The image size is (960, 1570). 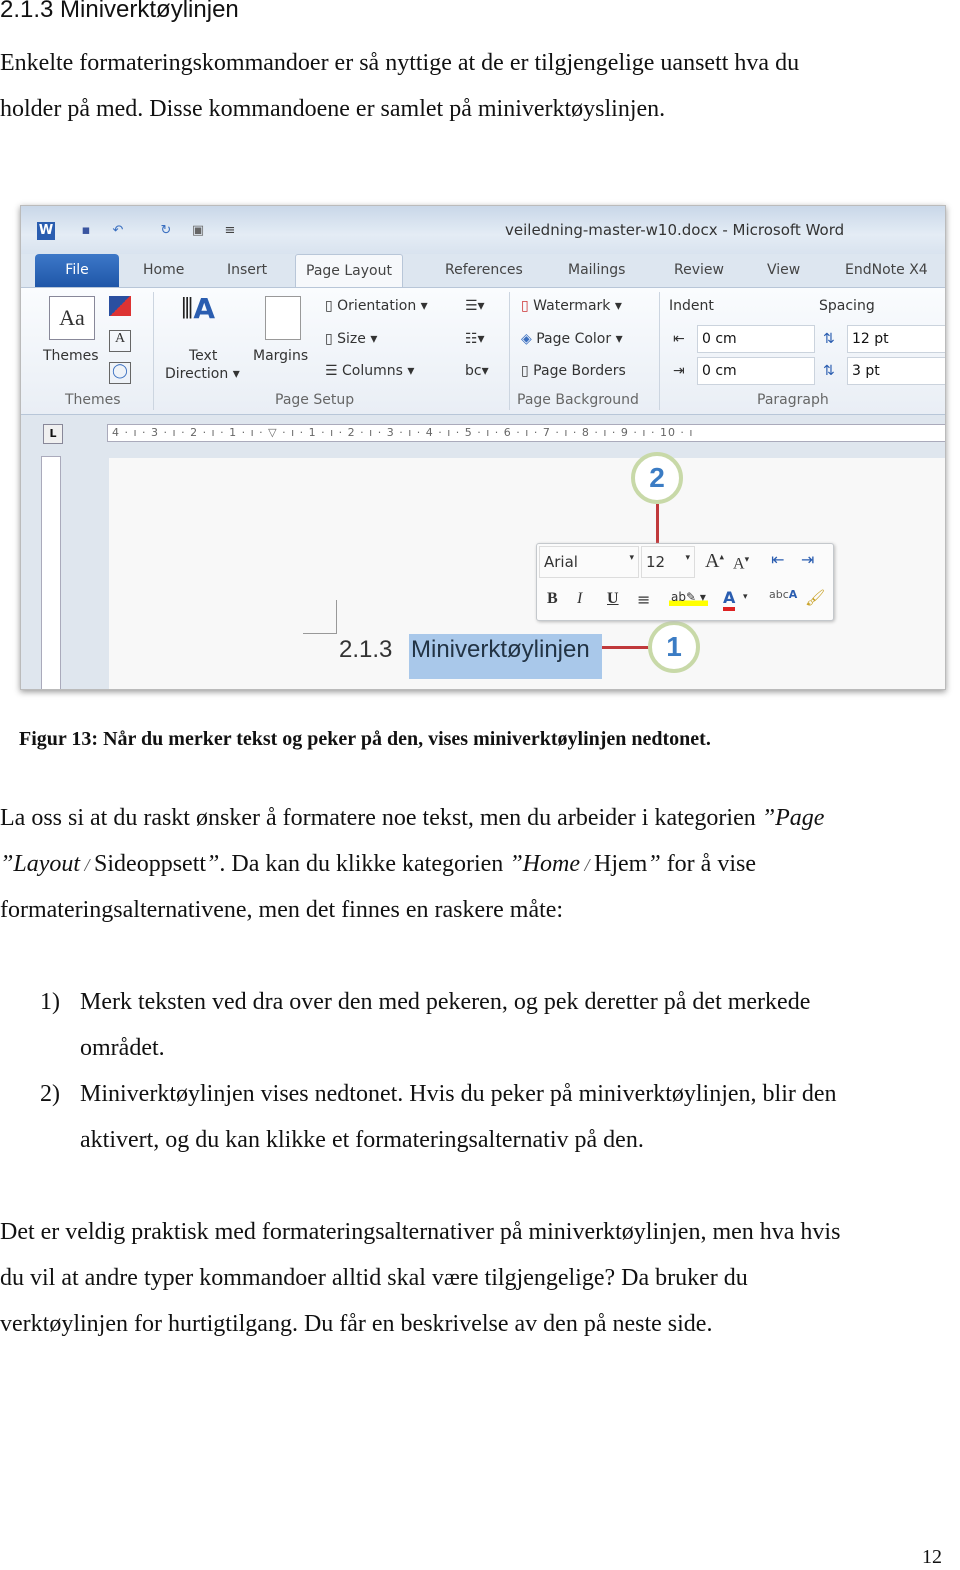 What do you see at coordinates (526, 339) in the screenshot?
I see `page-color-icon: ◈` at bounding box center [526, 339].